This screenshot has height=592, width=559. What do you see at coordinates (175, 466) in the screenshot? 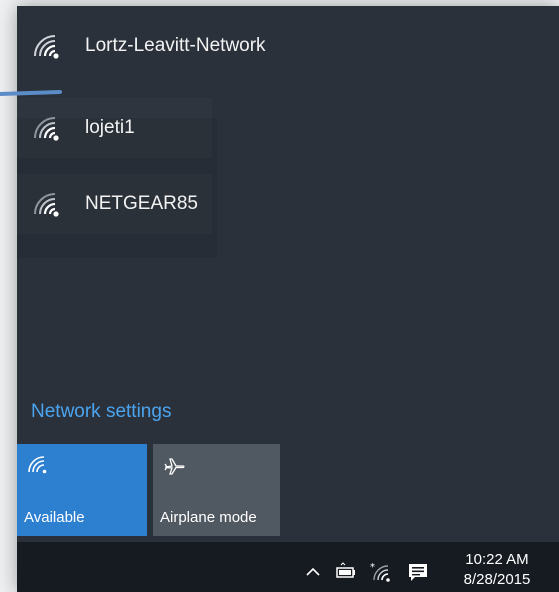
I see `airplane-icon` at bounding box center [175, 466].